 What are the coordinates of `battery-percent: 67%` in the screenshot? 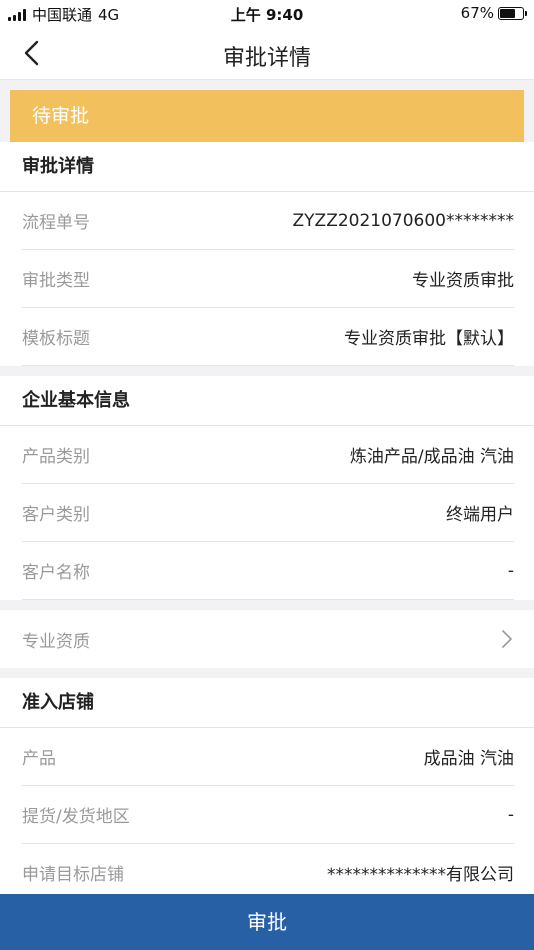 It's located at (477, 13).